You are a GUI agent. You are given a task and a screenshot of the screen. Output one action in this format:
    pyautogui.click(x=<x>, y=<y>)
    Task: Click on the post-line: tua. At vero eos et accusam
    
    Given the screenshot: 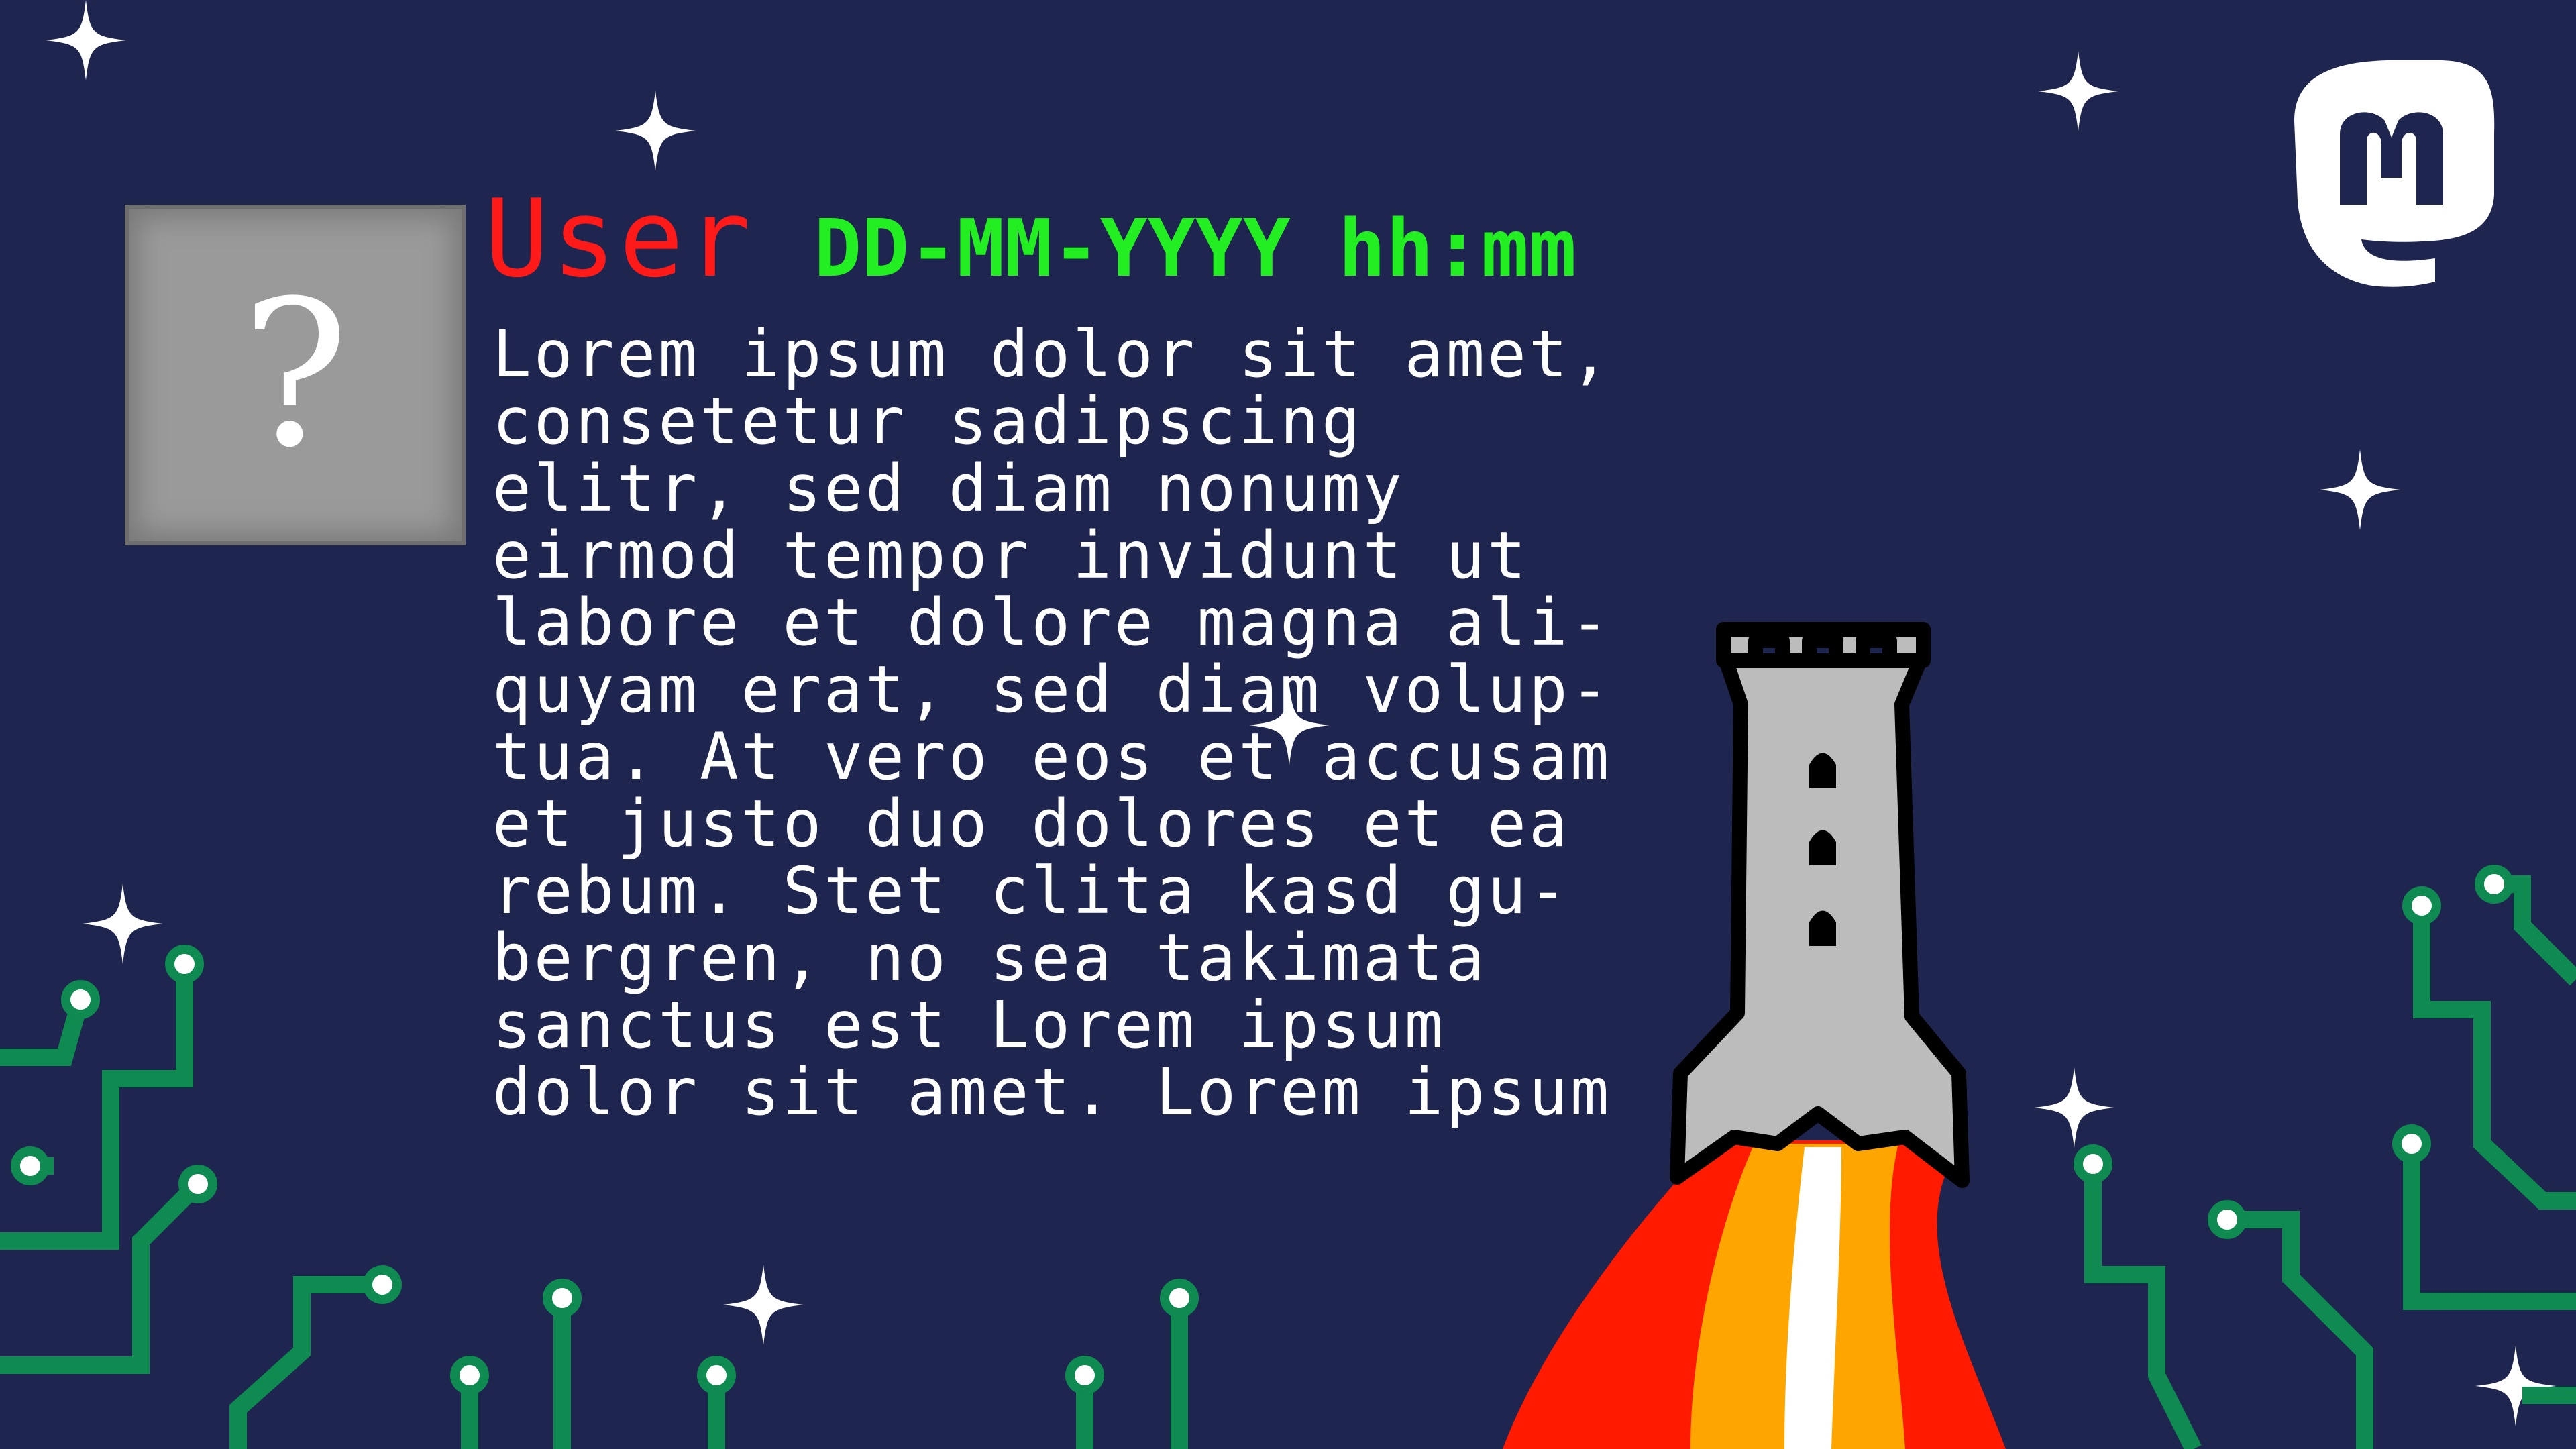 What is the action you would take?
    pyautogui.click(x=1052, y=756)
    